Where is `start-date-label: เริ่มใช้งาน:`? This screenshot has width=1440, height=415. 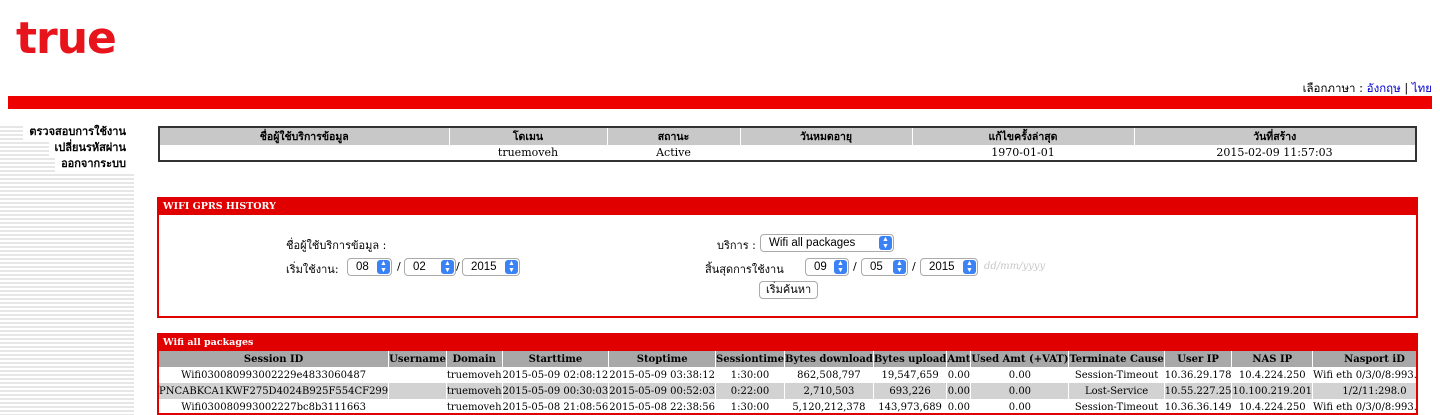
start-date-label: เริ่มใช้งาน: is located at coordinates (312, 269).